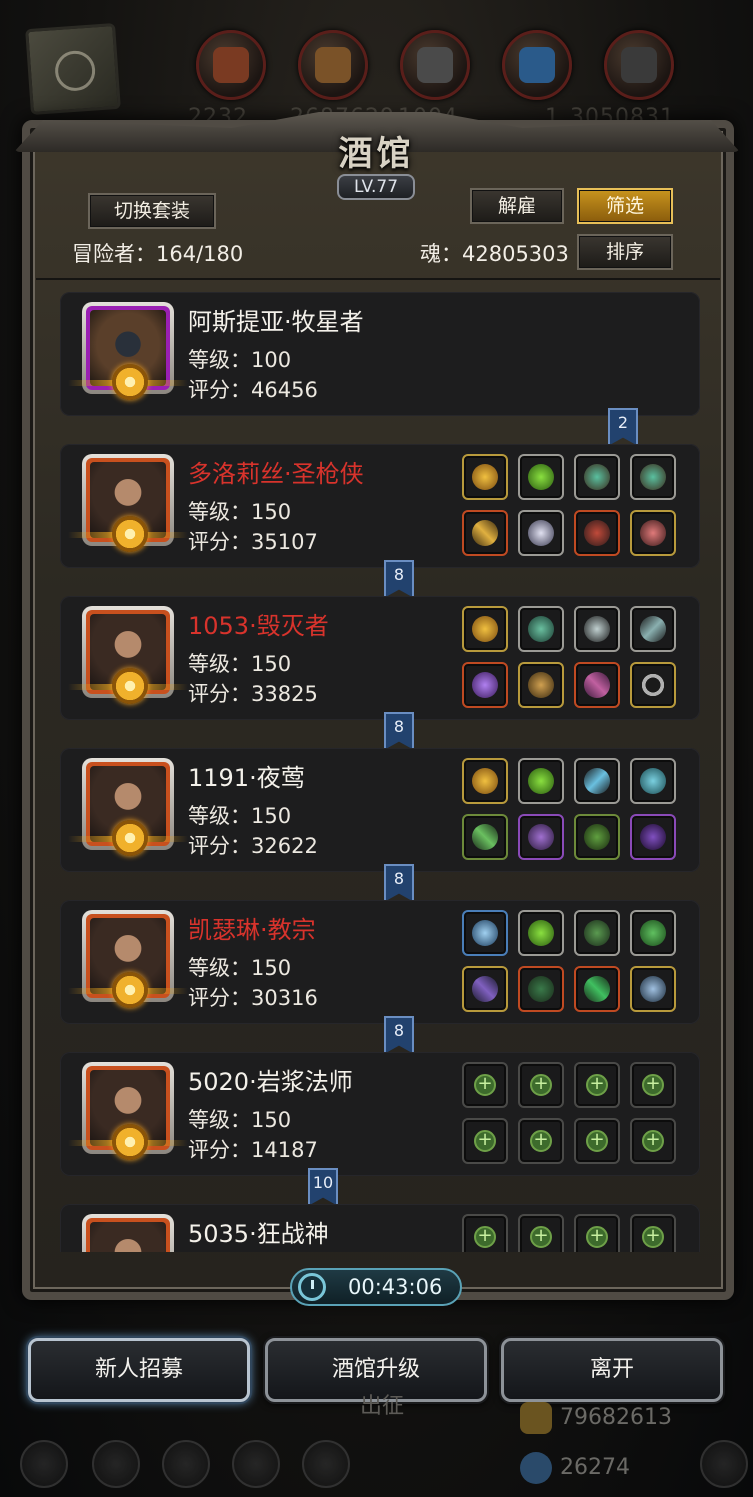  What do you see at coordinates (326, 1464) in the screenshot?
I see `map-icon` at bounding box center [326, 1464].